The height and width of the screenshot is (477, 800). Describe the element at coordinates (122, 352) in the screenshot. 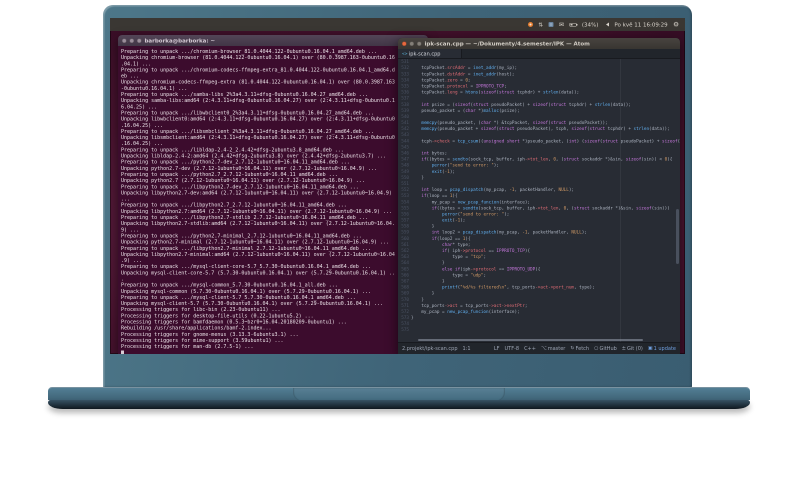

I see `terminal-cursor` at that location.